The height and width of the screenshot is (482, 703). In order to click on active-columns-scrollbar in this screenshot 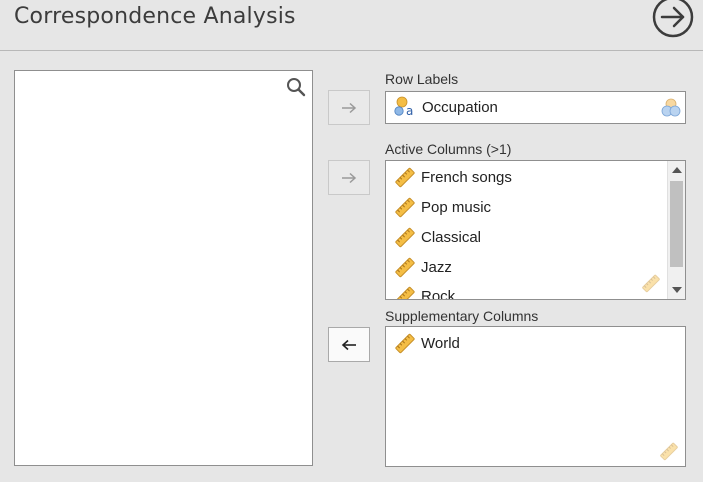, I will do `click(676, 230)`.